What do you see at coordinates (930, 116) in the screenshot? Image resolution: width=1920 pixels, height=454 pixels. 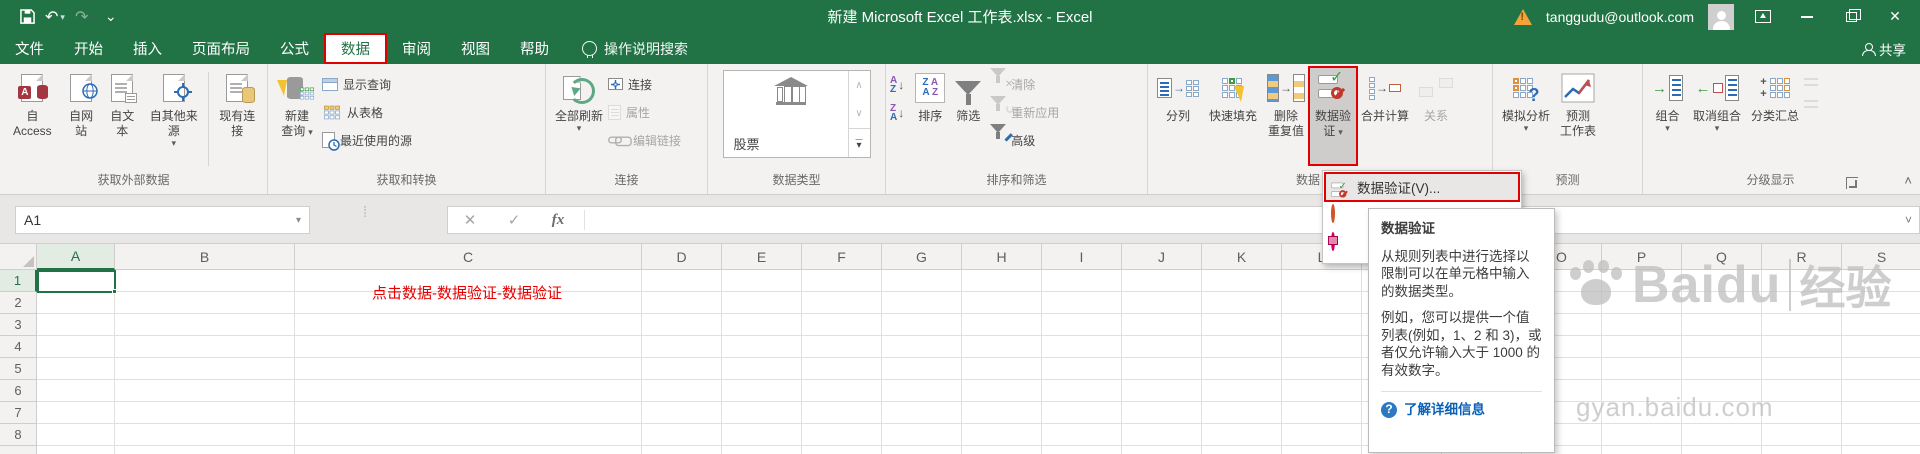 I see `sort-button: Z AA Z 排序` at bounding box center [930, 116].